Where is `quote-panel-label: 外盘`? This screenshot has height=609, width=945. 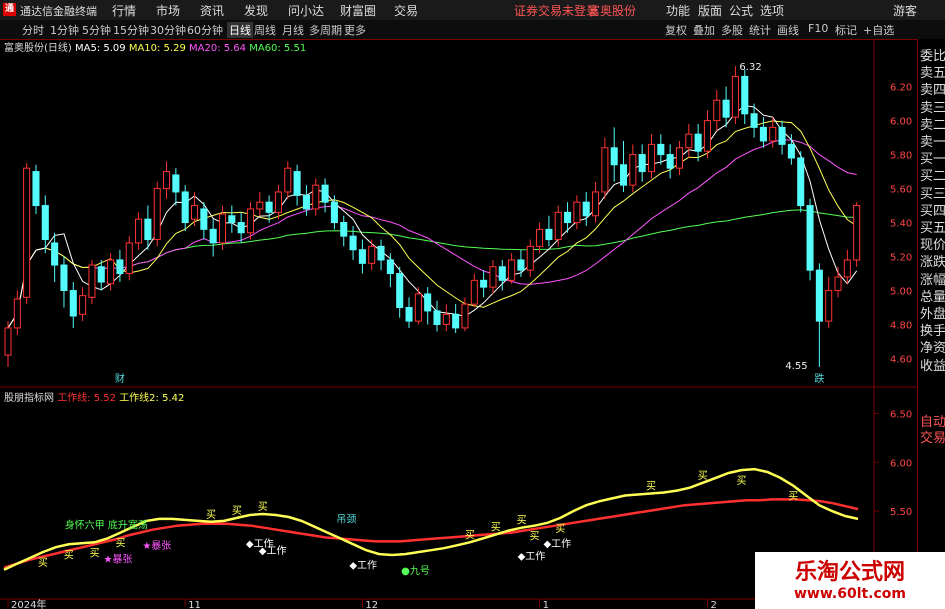 quote-panel-label: 外盘 is located at coordinates (932, 314).